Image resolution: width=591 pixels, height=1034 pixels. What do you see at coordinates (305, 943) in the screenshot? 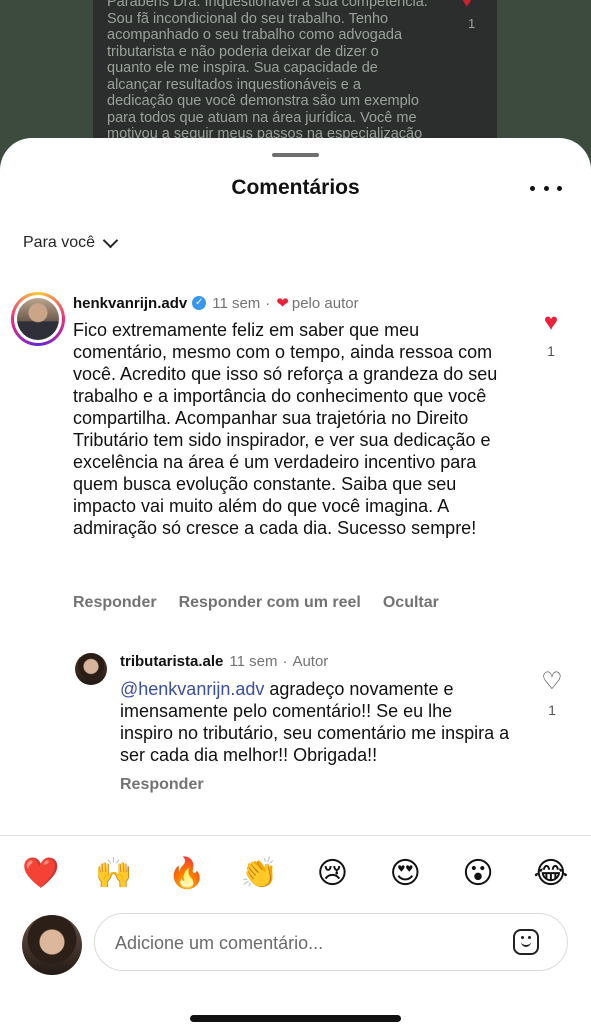
I see `comment-input` at bounding box center [305, 943].